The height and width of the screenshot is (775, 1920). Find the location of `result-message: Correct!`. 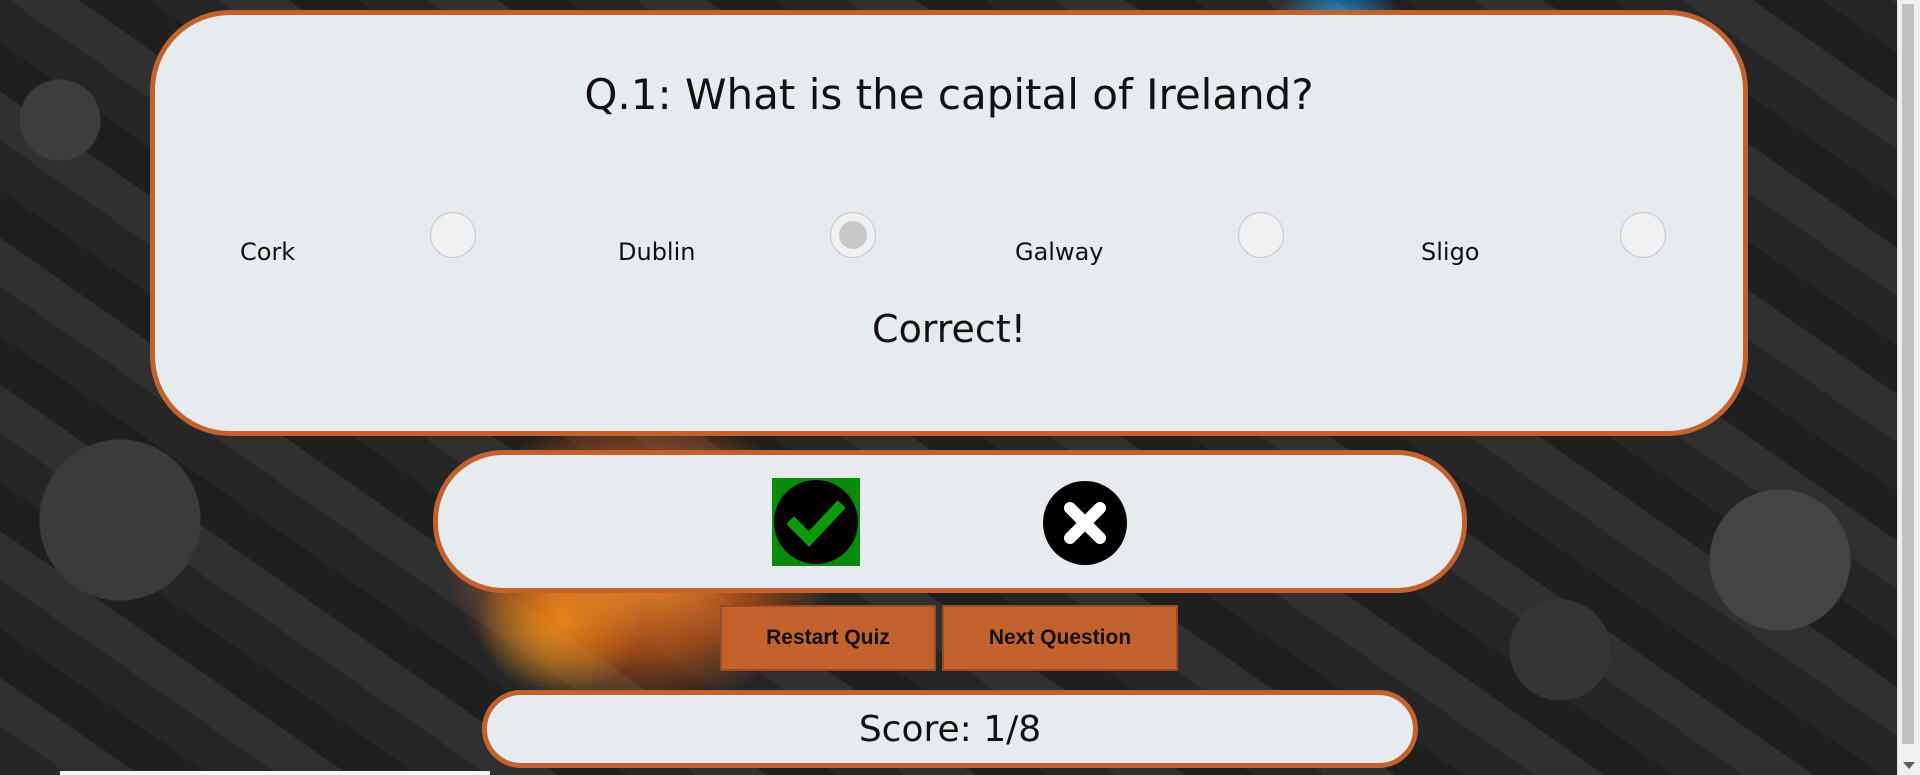

result-message: Correct! is located at coordinates (949, 329).